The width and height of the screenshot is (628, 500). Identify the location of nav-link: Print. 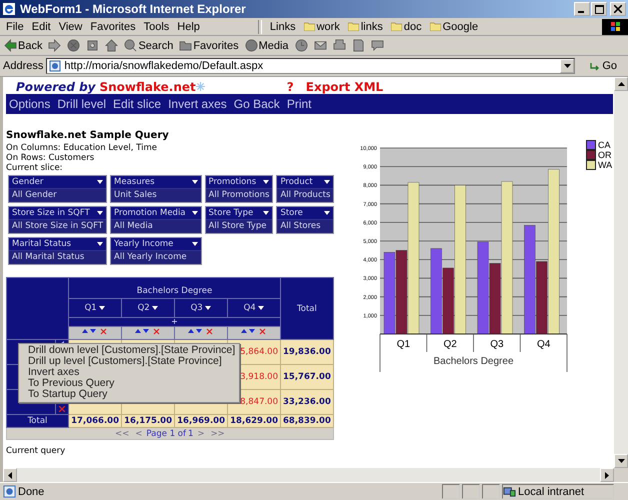
(299, 104).